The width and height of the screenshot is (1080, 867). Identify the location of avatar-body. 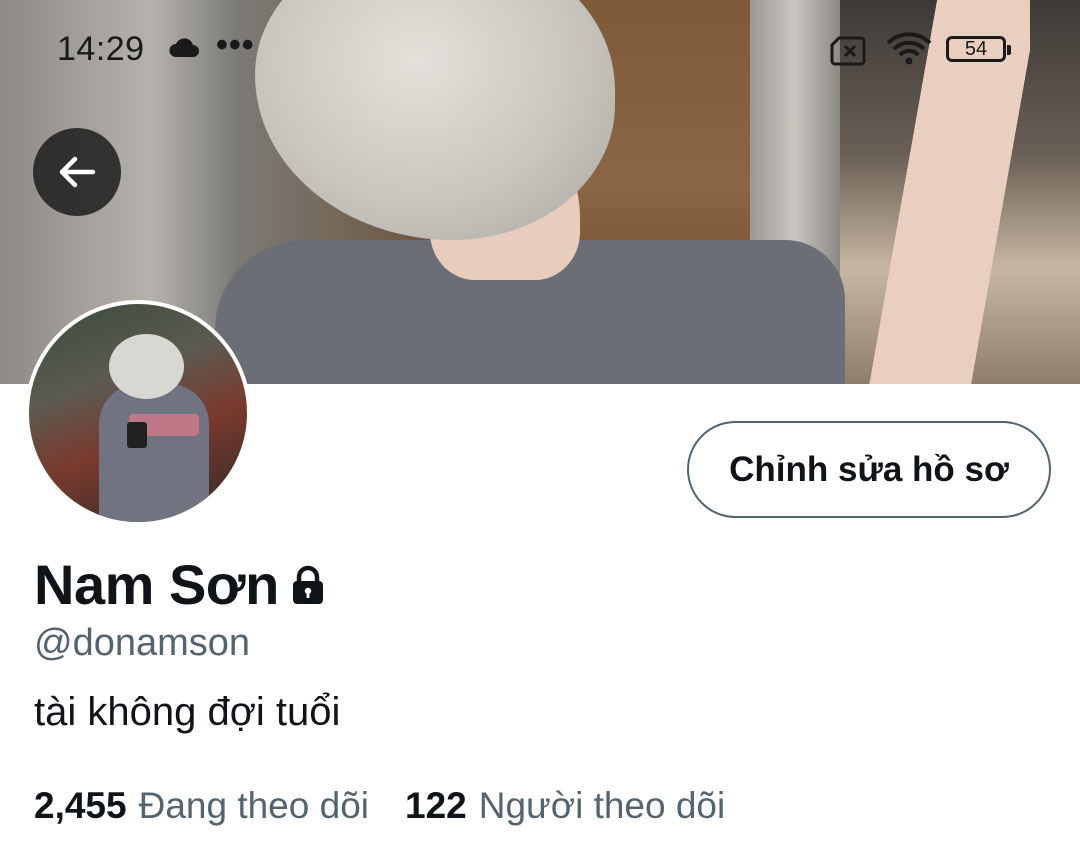
(154, 453).